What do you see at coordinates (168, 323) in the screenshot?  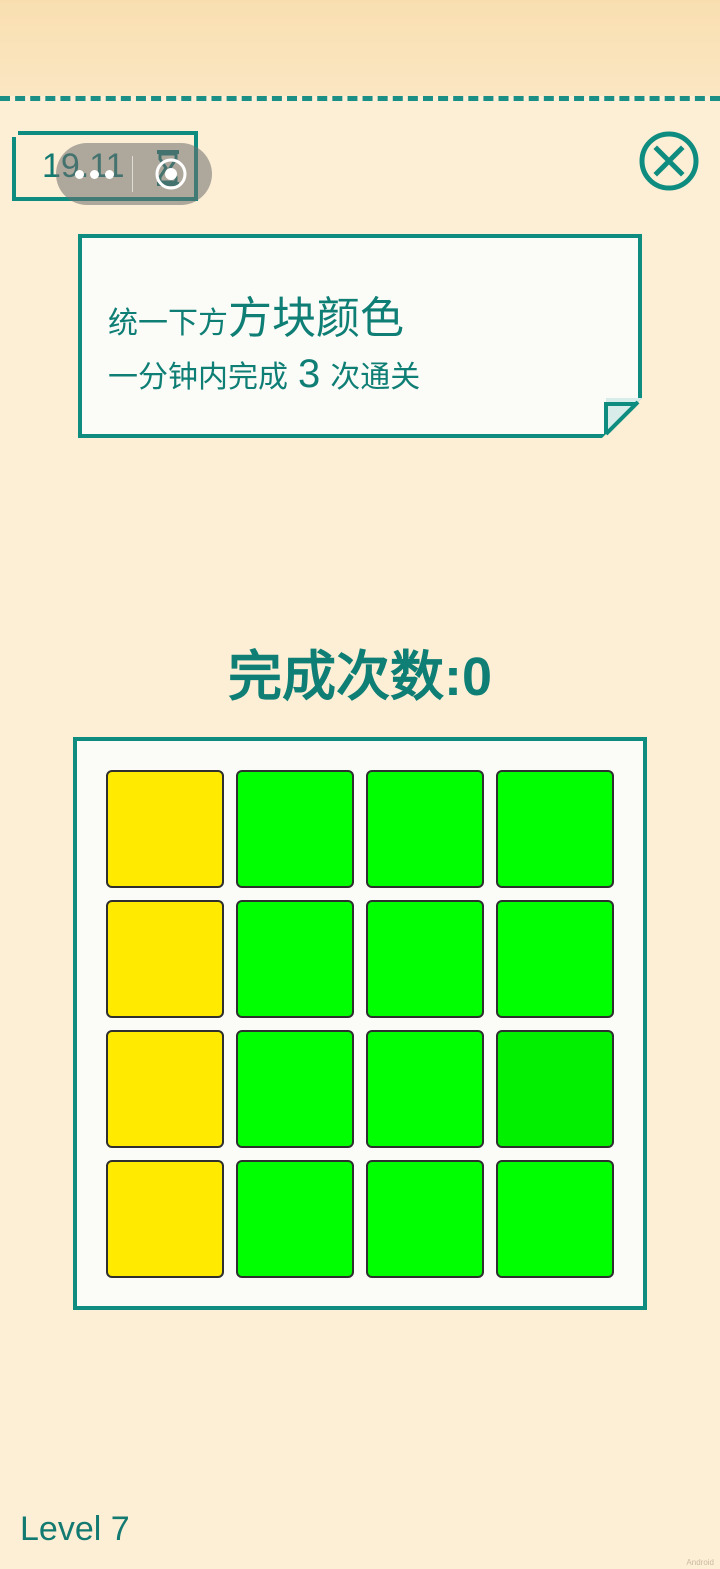 I see `instruction-title-small: 统一下方` at bounding box center [168, 323].